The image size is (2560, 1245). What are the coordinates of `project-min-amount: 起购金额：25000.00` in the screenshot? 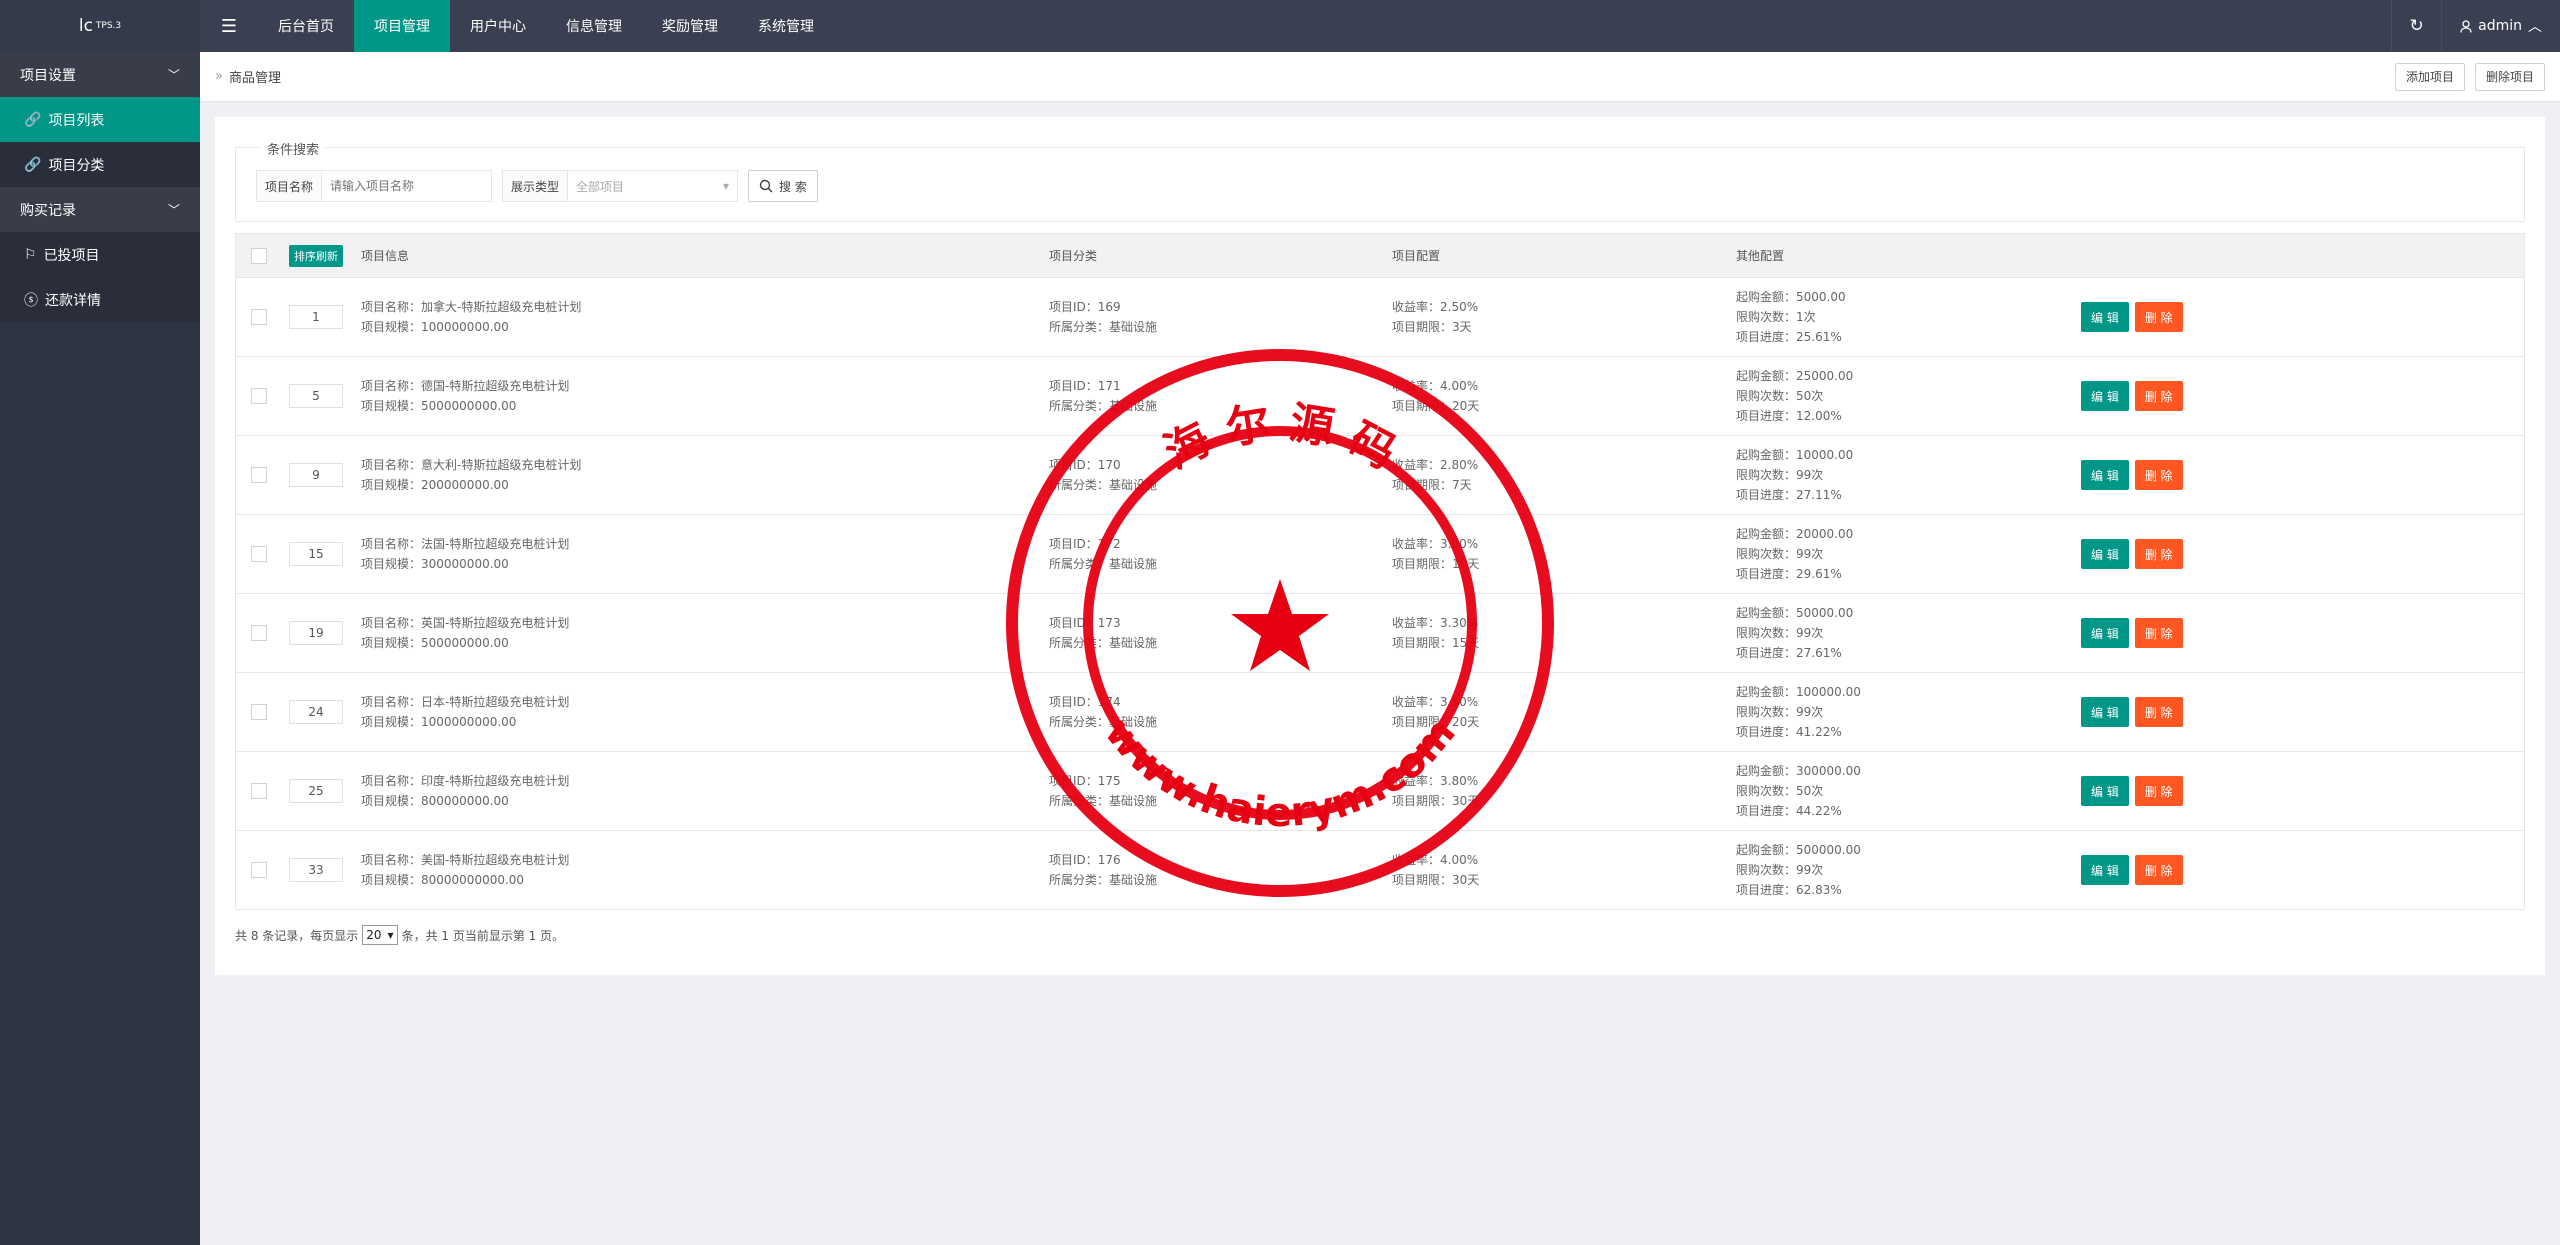 It's located at (1795, 376).